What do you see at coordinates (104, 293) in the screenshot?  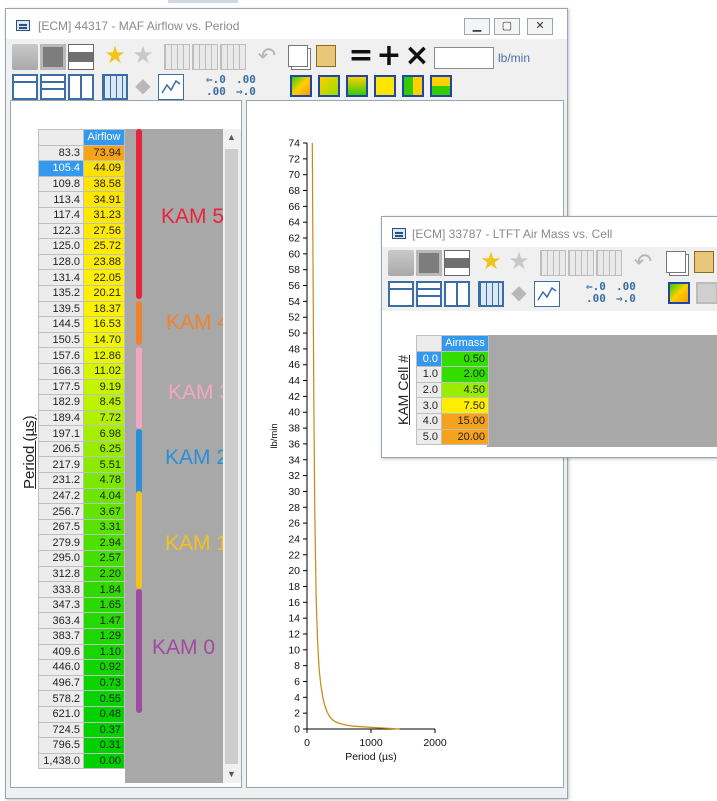 I see `airflow-cell: 20.21` at bounding box center [104, 293].